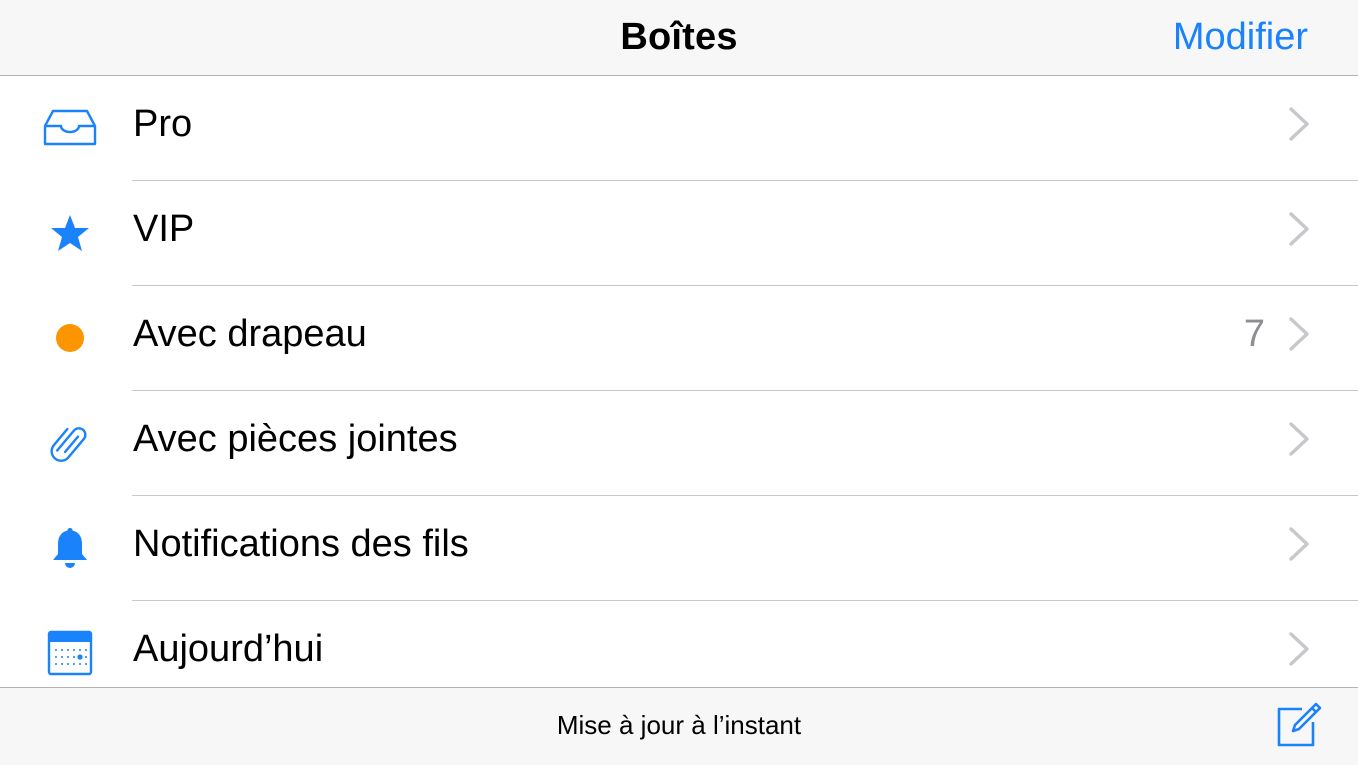  Describe the element at coordinates (70, 233) in the screenshot. I see `star-icon` at that location.